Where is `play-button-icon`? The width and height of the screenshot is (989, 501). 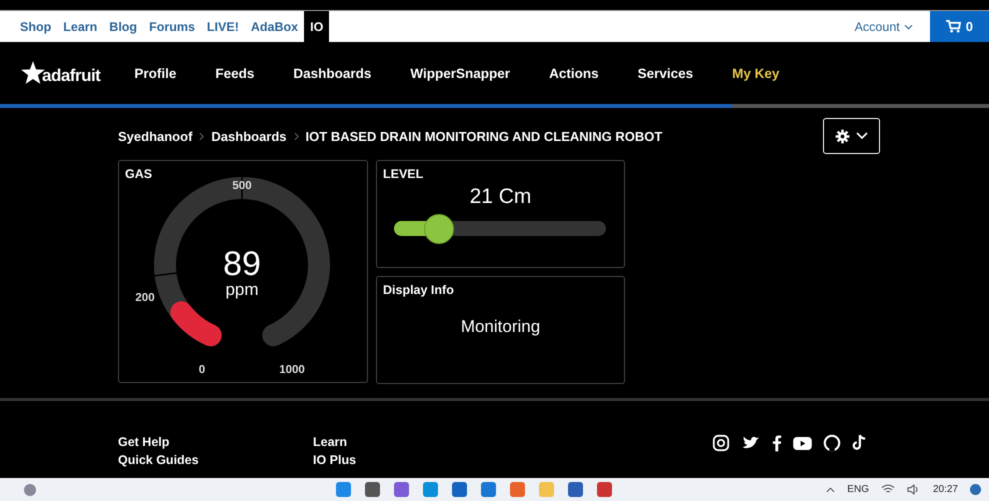
play-button-icon is located at coordinates (802, 443).